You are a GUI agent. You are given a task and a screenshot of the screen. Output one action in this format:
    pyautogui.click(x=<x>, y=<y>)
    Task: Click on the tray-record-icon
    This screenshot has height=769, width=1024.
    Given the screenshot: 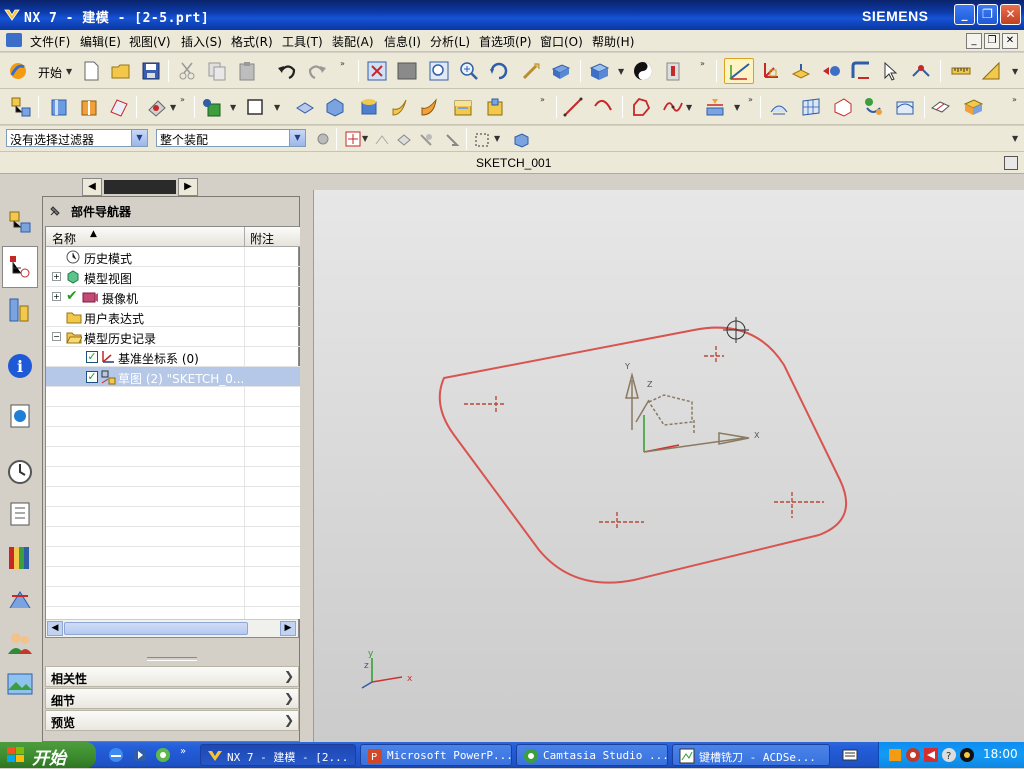 What is the action you would take?
    pyautogui.click(x=913, y=755)
    